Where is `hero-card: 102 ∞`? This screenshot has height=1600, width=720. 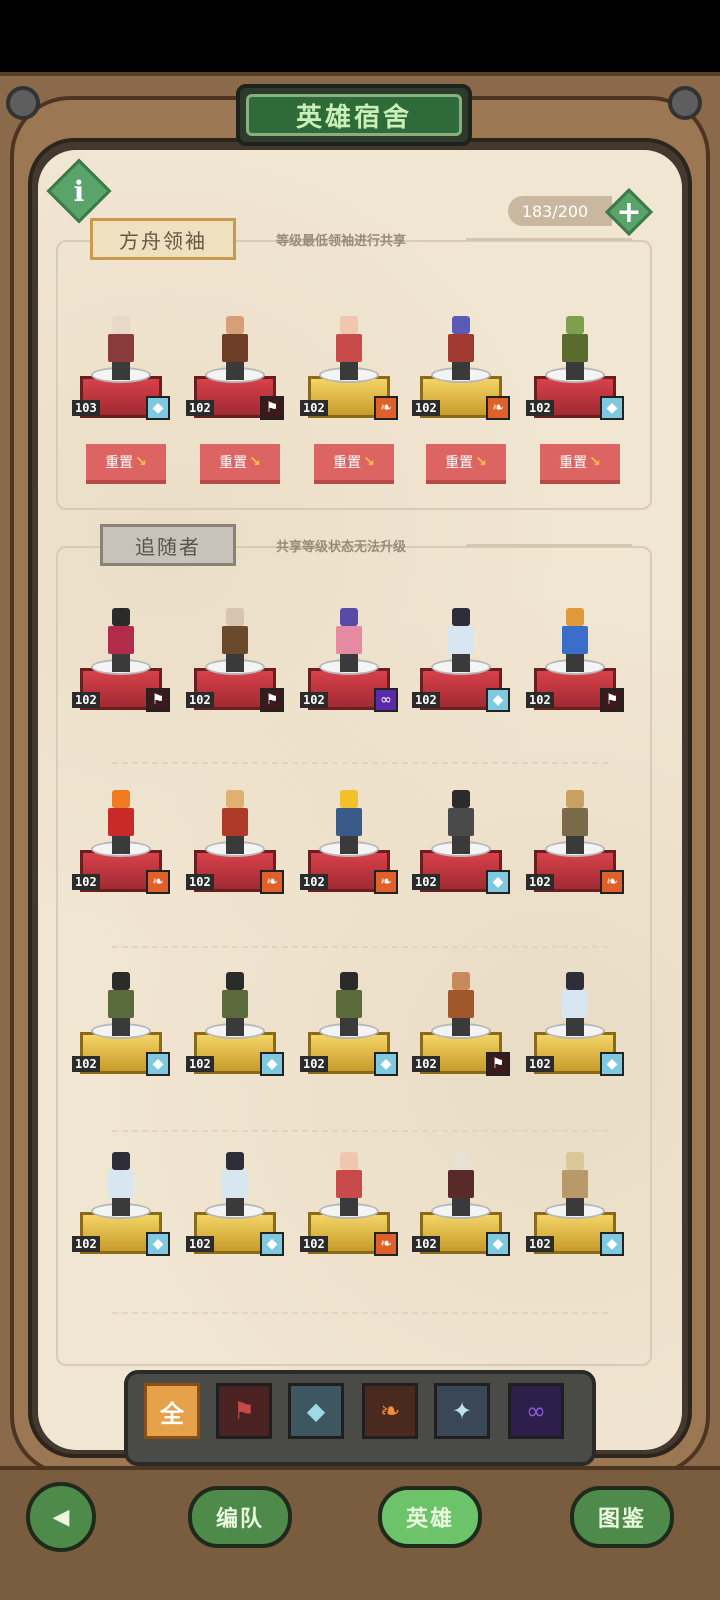
hero-card: 102 ∞ is located at coordinates (352, 648).